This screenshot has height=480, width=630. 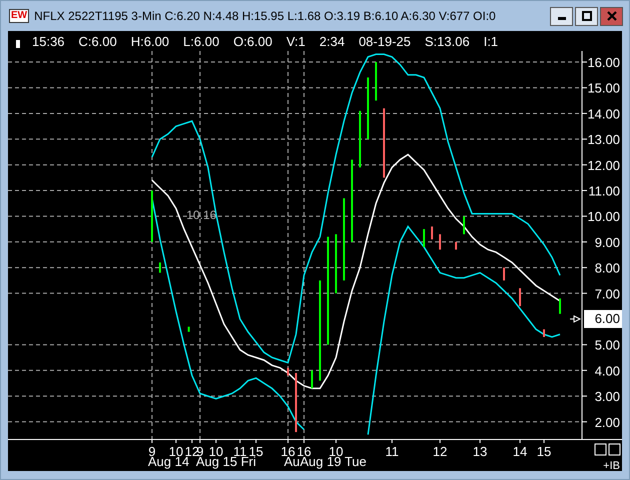 What do you see at coordinates (252, 41) in the screenshot?
I see `info-value: O:6.00` at bounding box center [252, 41].